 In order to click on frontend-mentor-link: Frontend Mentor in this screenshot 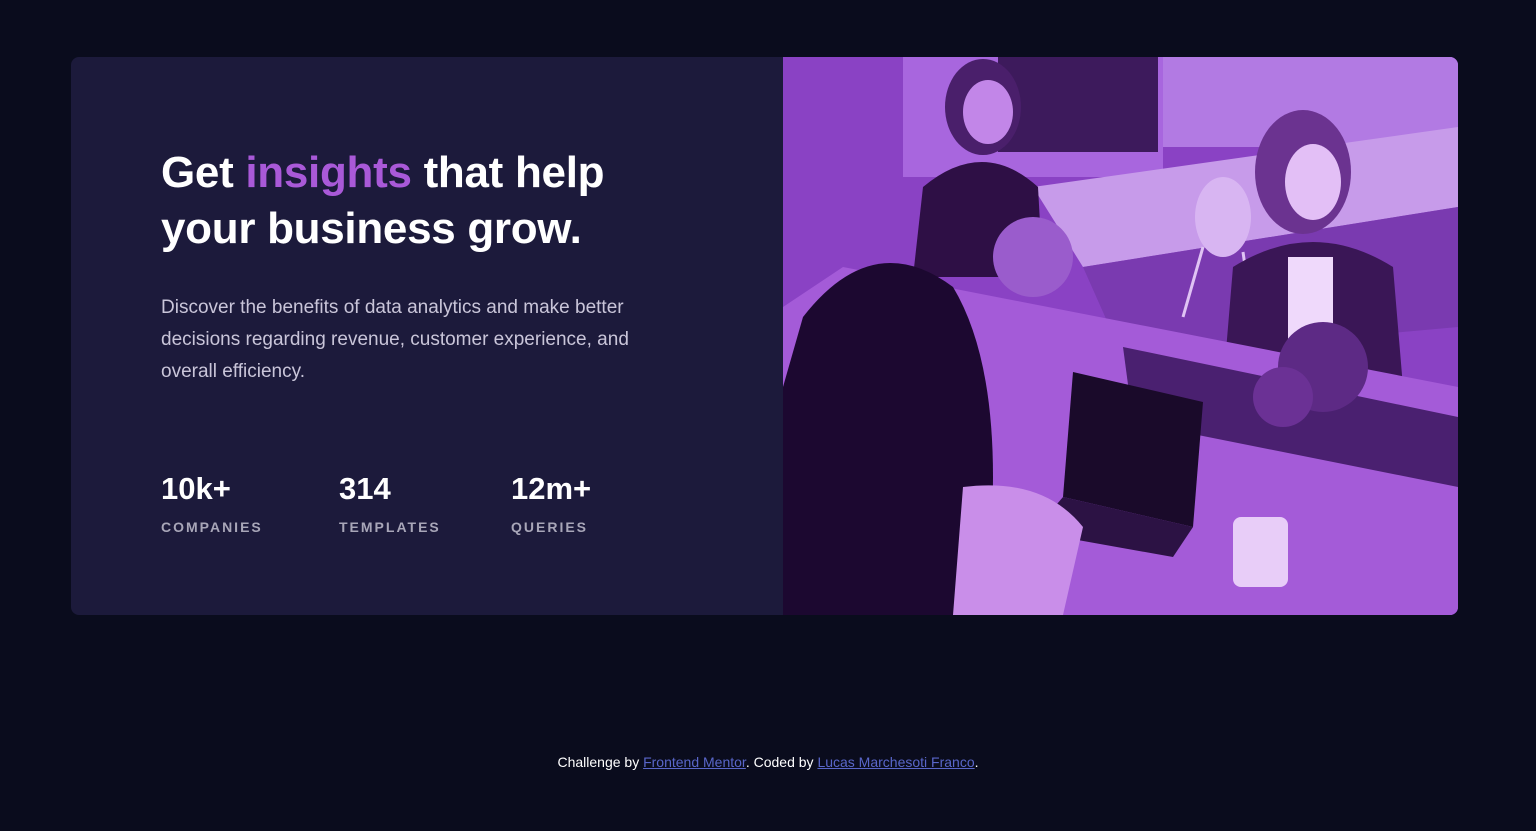, I will do `click(694, 762)`.